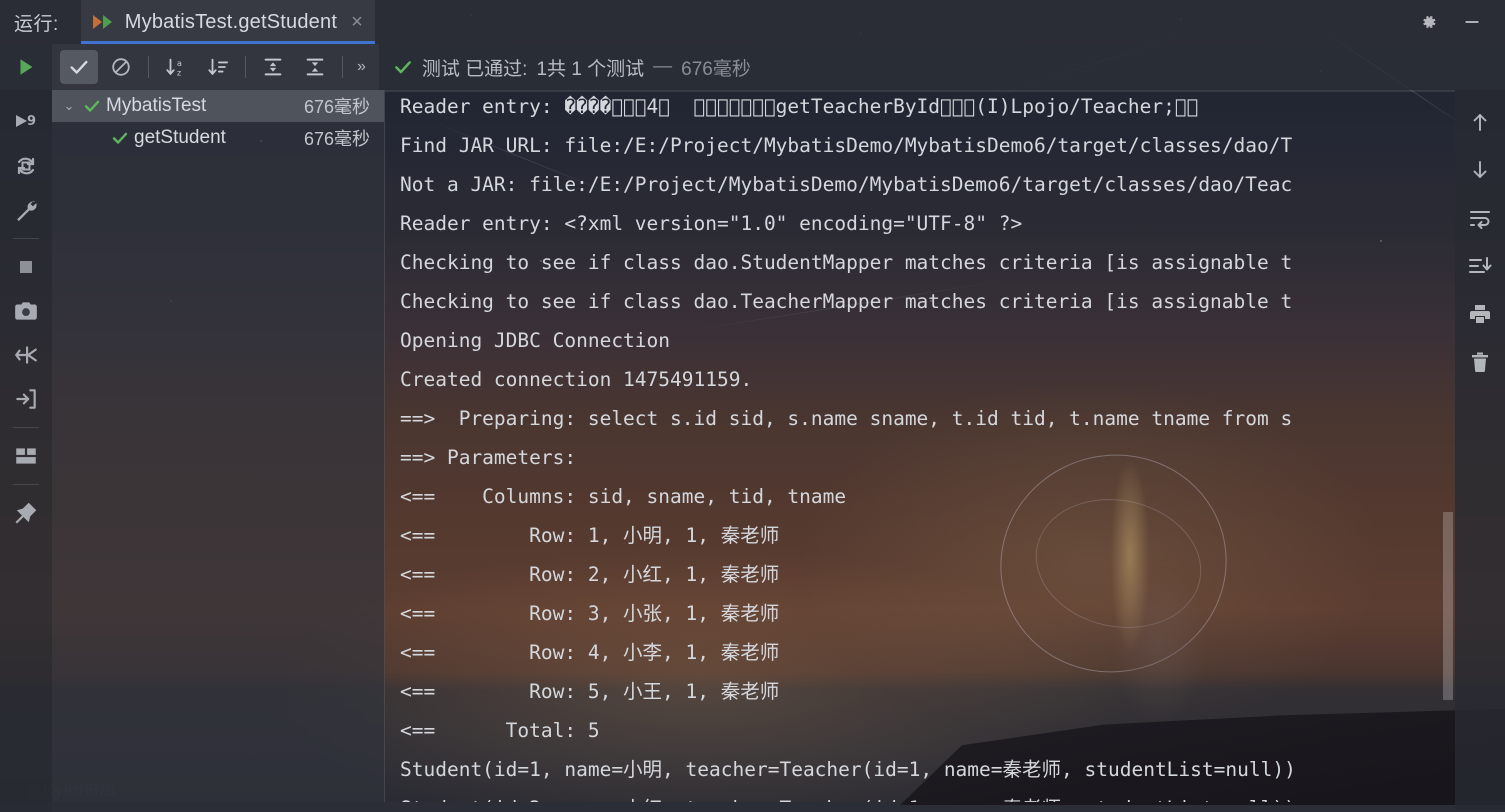 The height and width of the screenshot is (812, 1505). I want to click on soft-wrap-icon, so click(1480, 218).